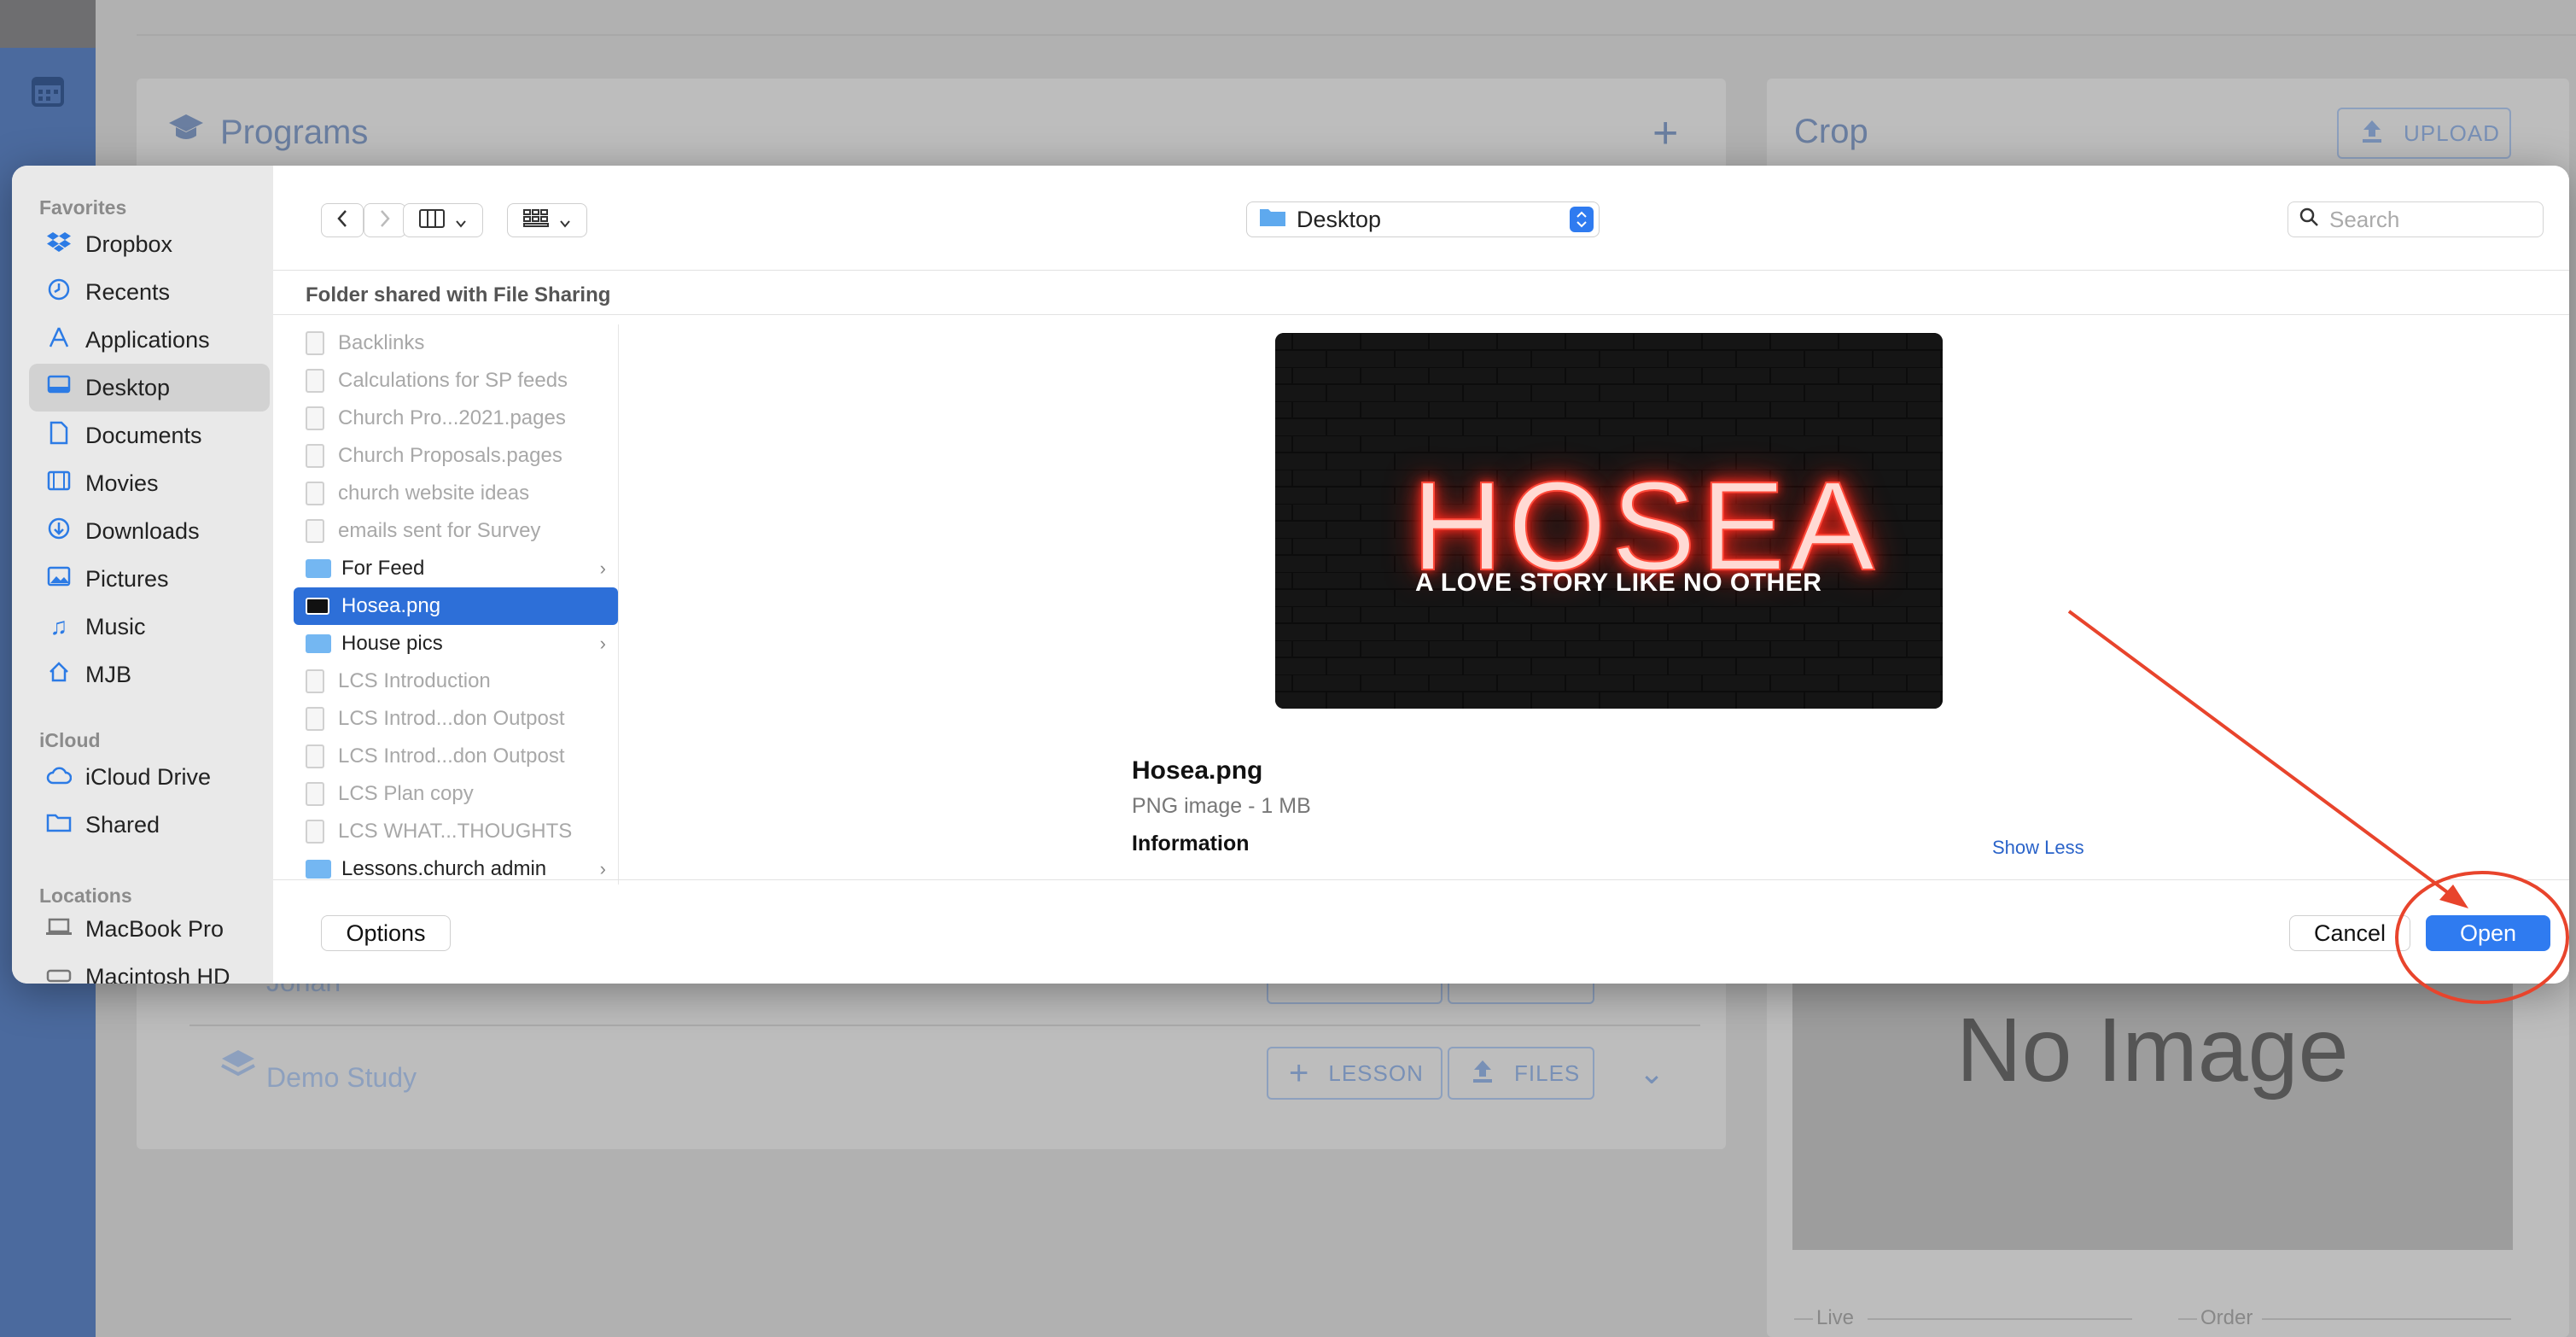 The image size is (2576, 1337). I want to click on annotation-arrow, so click(2264, 756).